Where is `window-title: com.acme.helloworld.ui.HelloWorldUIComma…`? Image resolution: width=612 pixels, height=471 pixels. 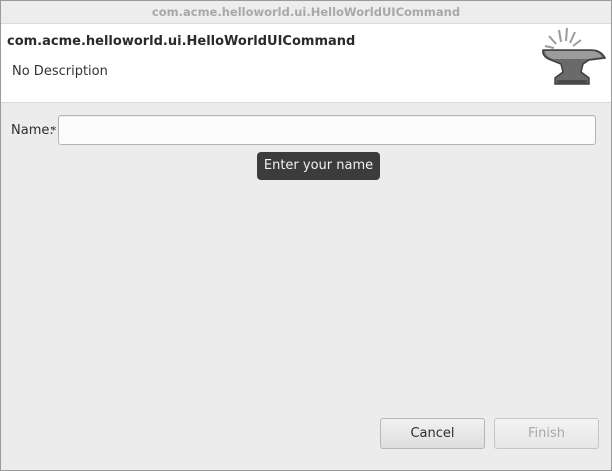 window-title: com.acme.helloworld.ui.HelloWorldUIComma… is located at coordinates (306, 12).